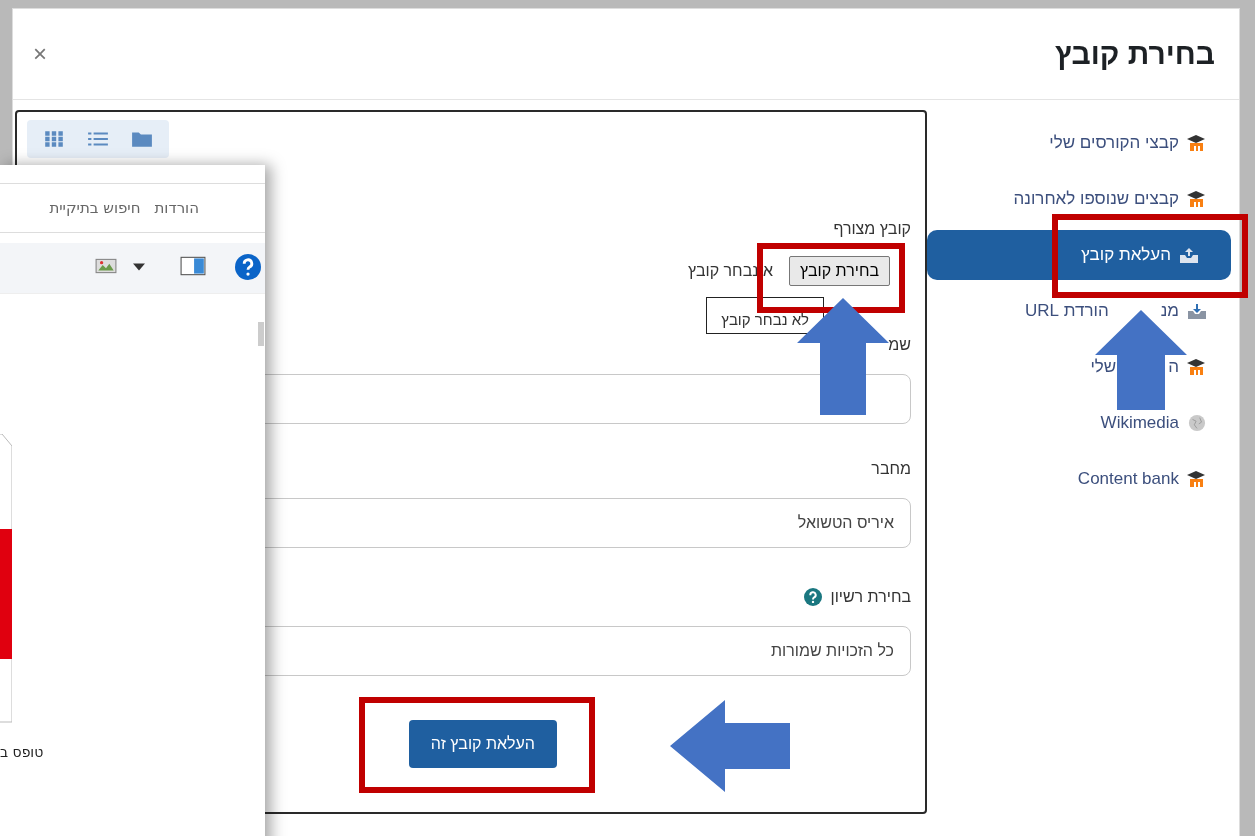 The width and height of the screenshot is (1255, 836). I want to click on sidebar-item: ה שלי, so click(1082, 367).